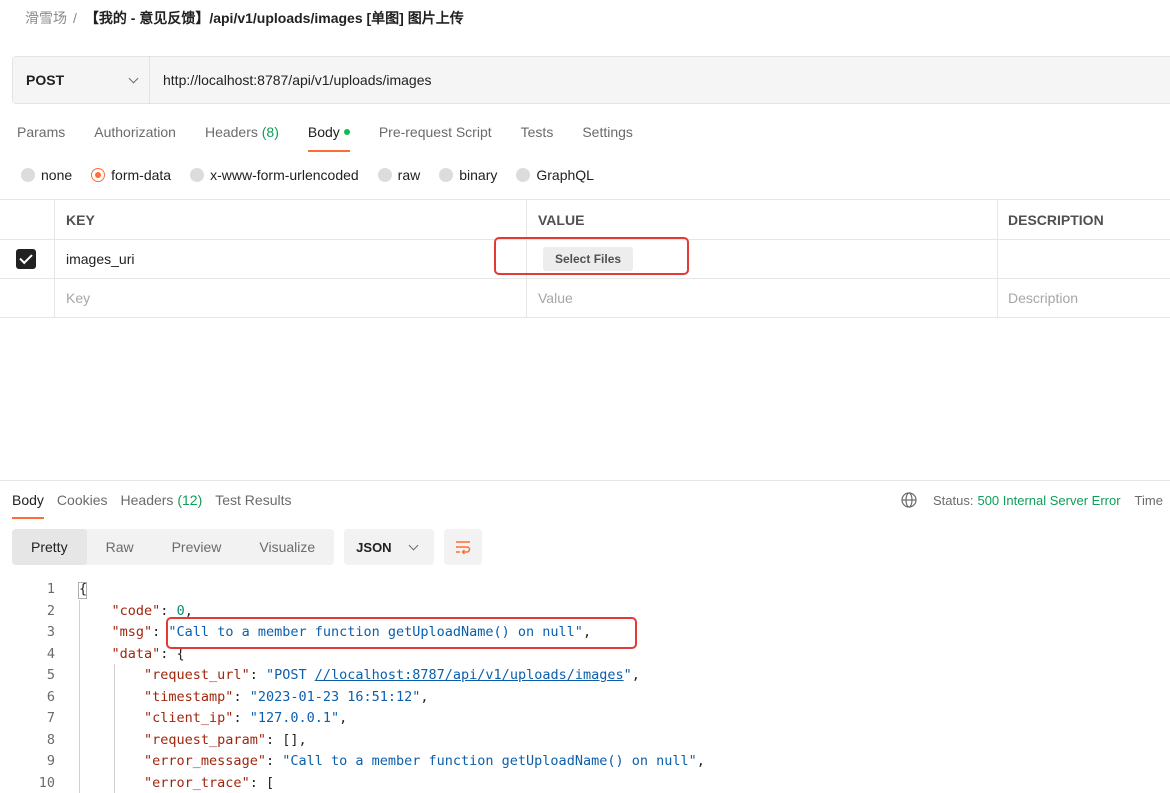 The image size is (1170, 793). Describe the element at coordinates (762, 219) in the screenshot. I see `column-header-value: VALUE` at that location.